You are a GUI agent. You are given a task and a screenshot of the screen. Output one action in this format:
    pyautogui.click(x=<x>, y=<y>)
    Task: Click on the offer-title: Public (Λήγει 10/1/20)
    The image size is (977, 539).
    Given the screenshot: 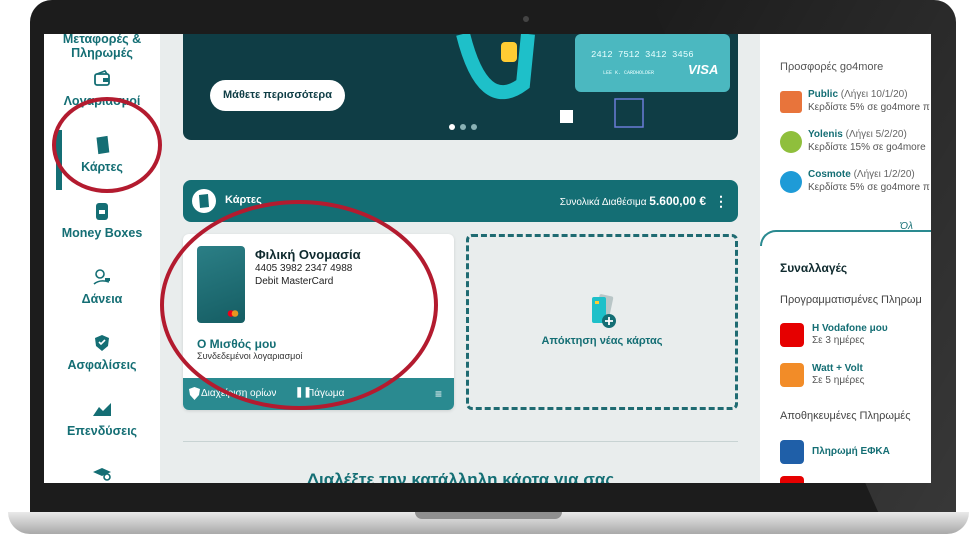 What is the action you would take?
    pyautogui.click(x=858, y=94)
    